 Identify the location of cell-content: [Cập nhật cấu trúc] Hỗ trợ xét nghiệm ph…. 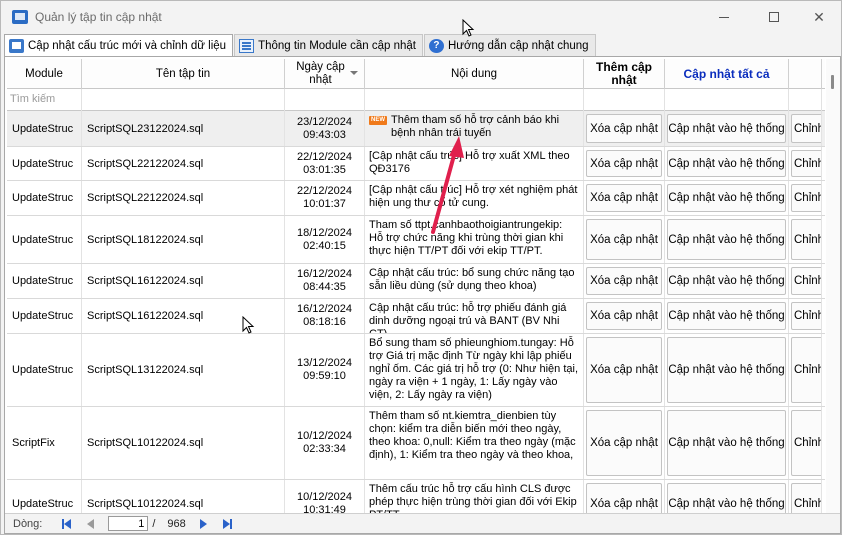
(474, 198).